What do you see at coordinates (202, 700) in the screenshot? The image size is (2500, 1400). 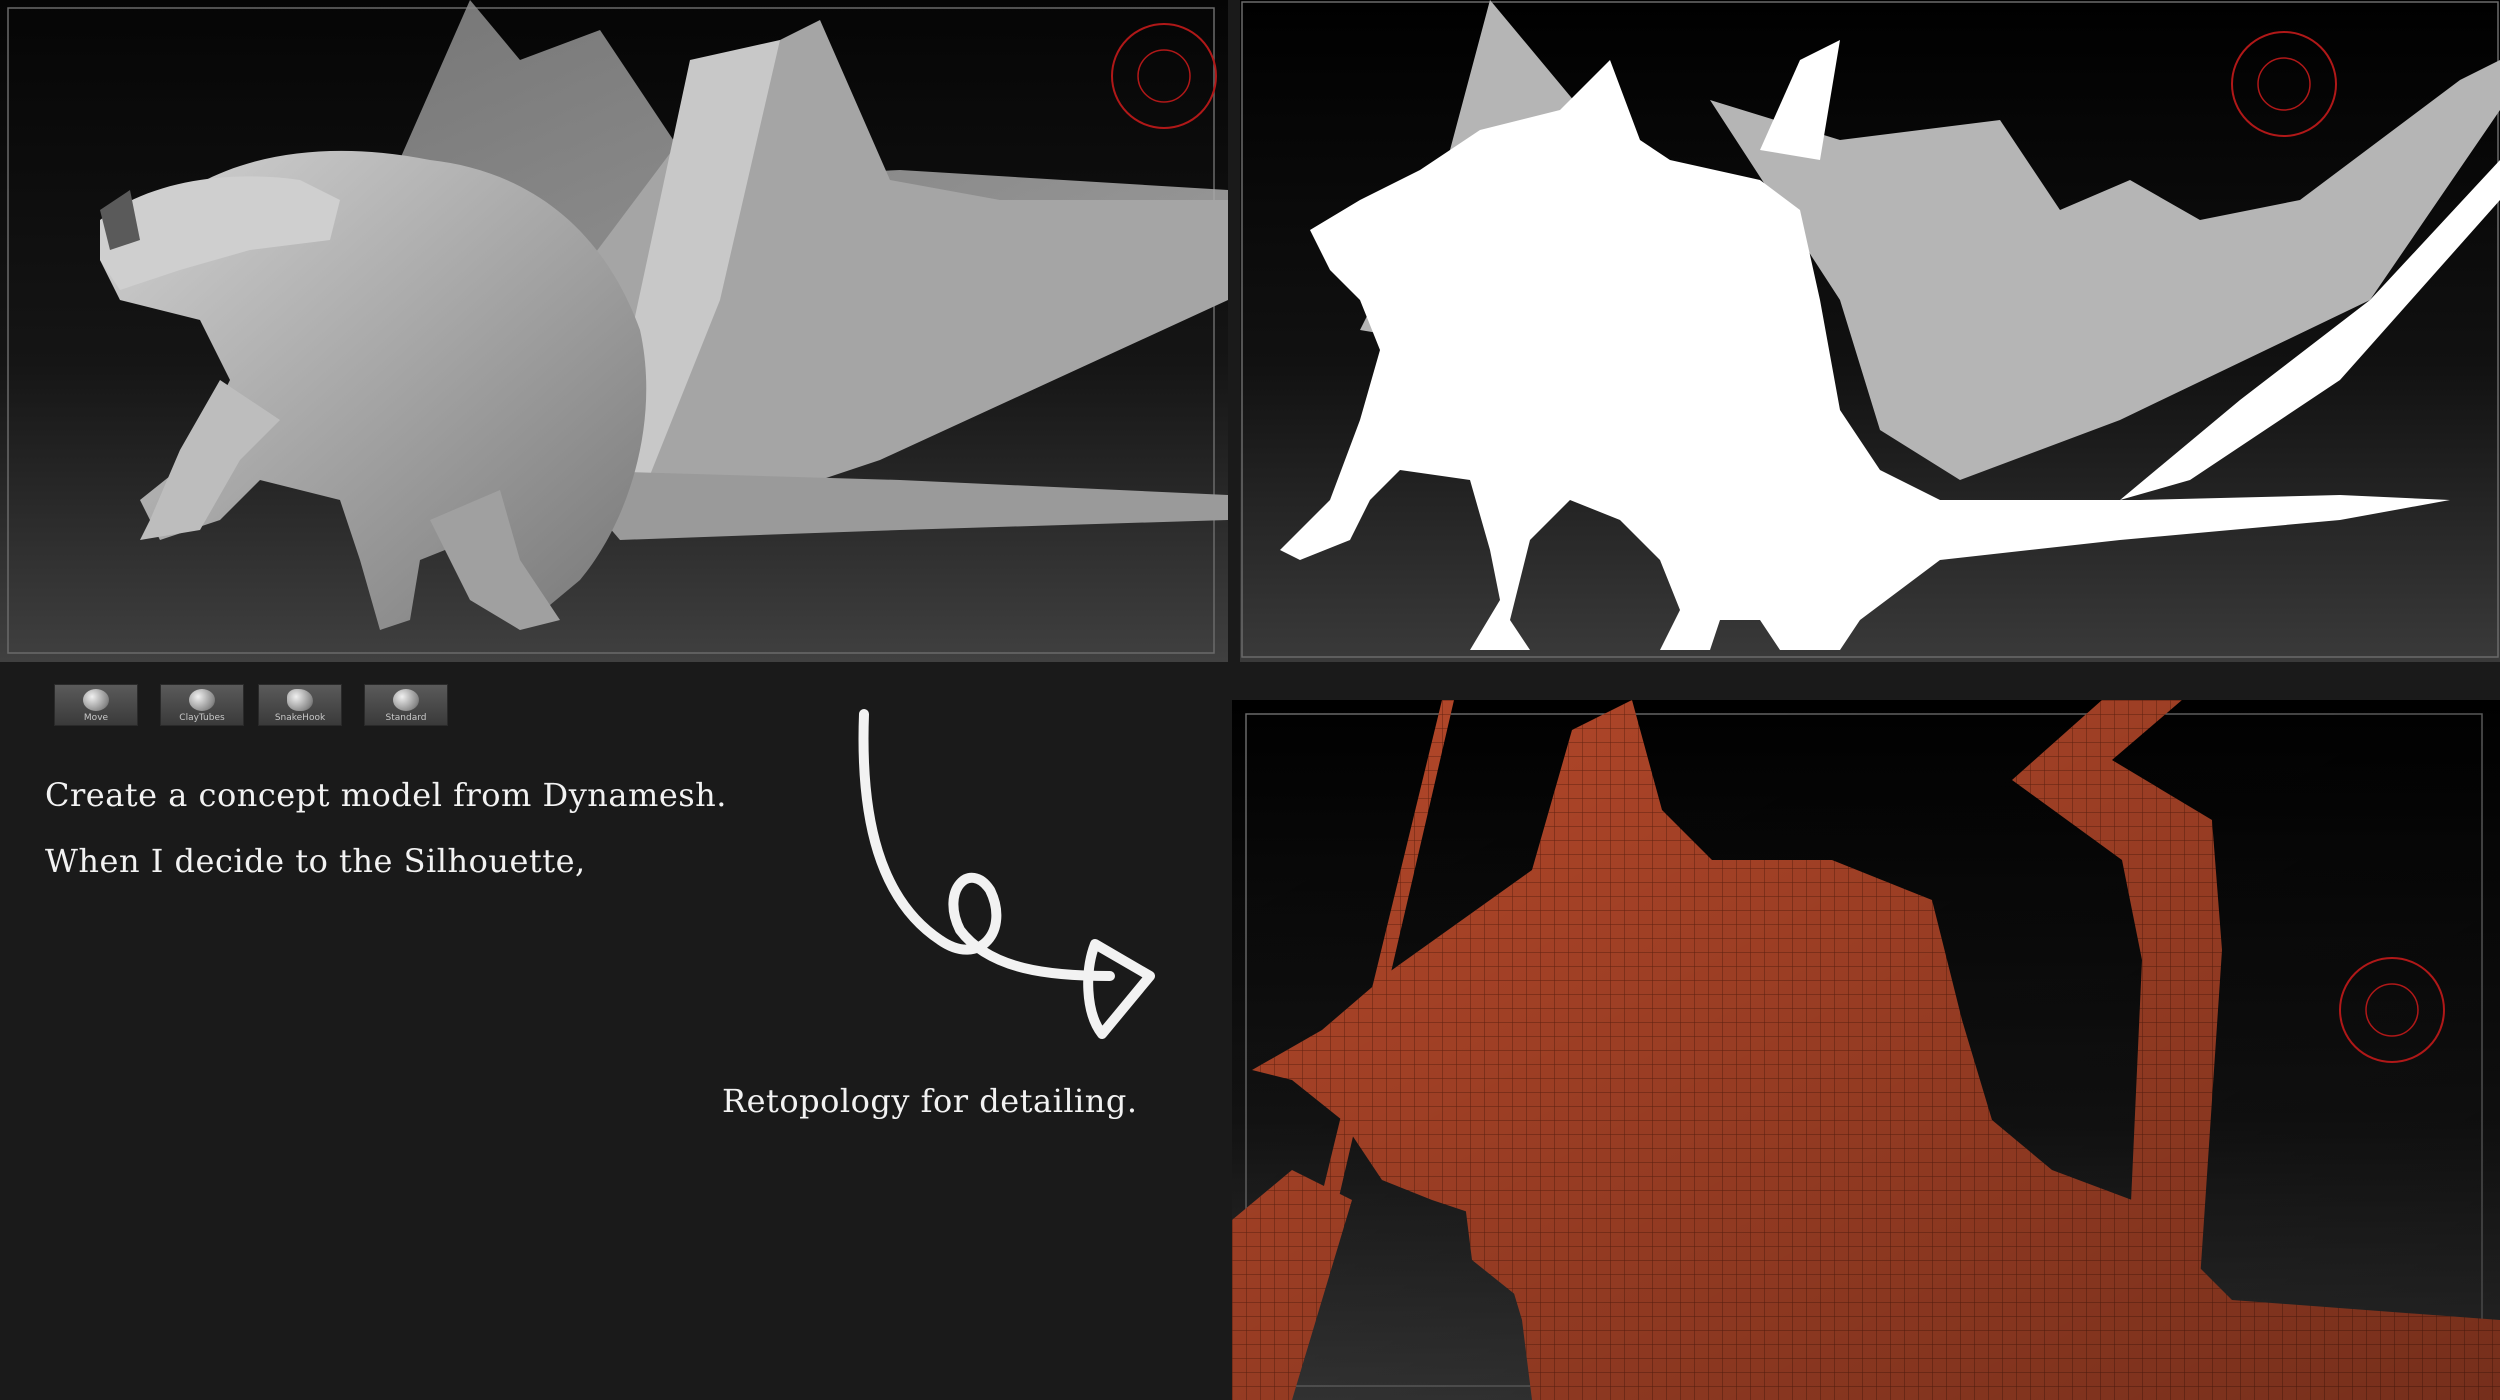 I see `claytubes-brush-icon` at bounding box center [202, 700].